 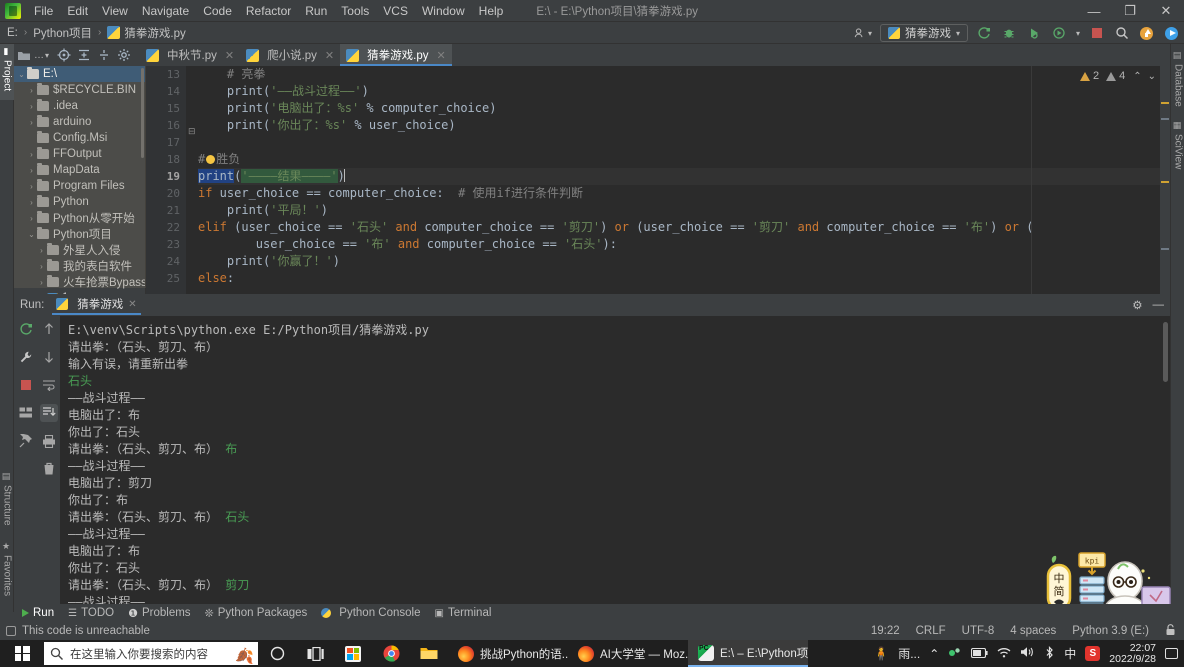 I want to click on search-icon, so click(x=1121, y=33).